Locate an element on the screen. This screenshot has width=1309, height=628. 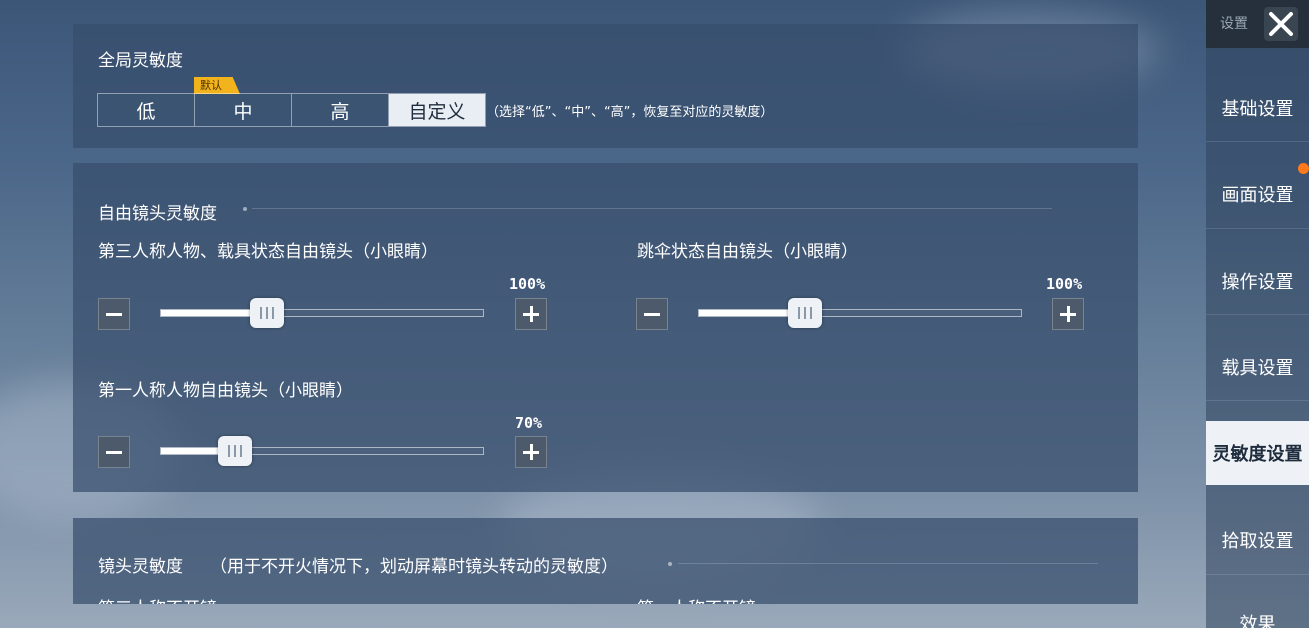
sidebar-item-graphics: 画面设置 is located at coordinates (1257, 194).